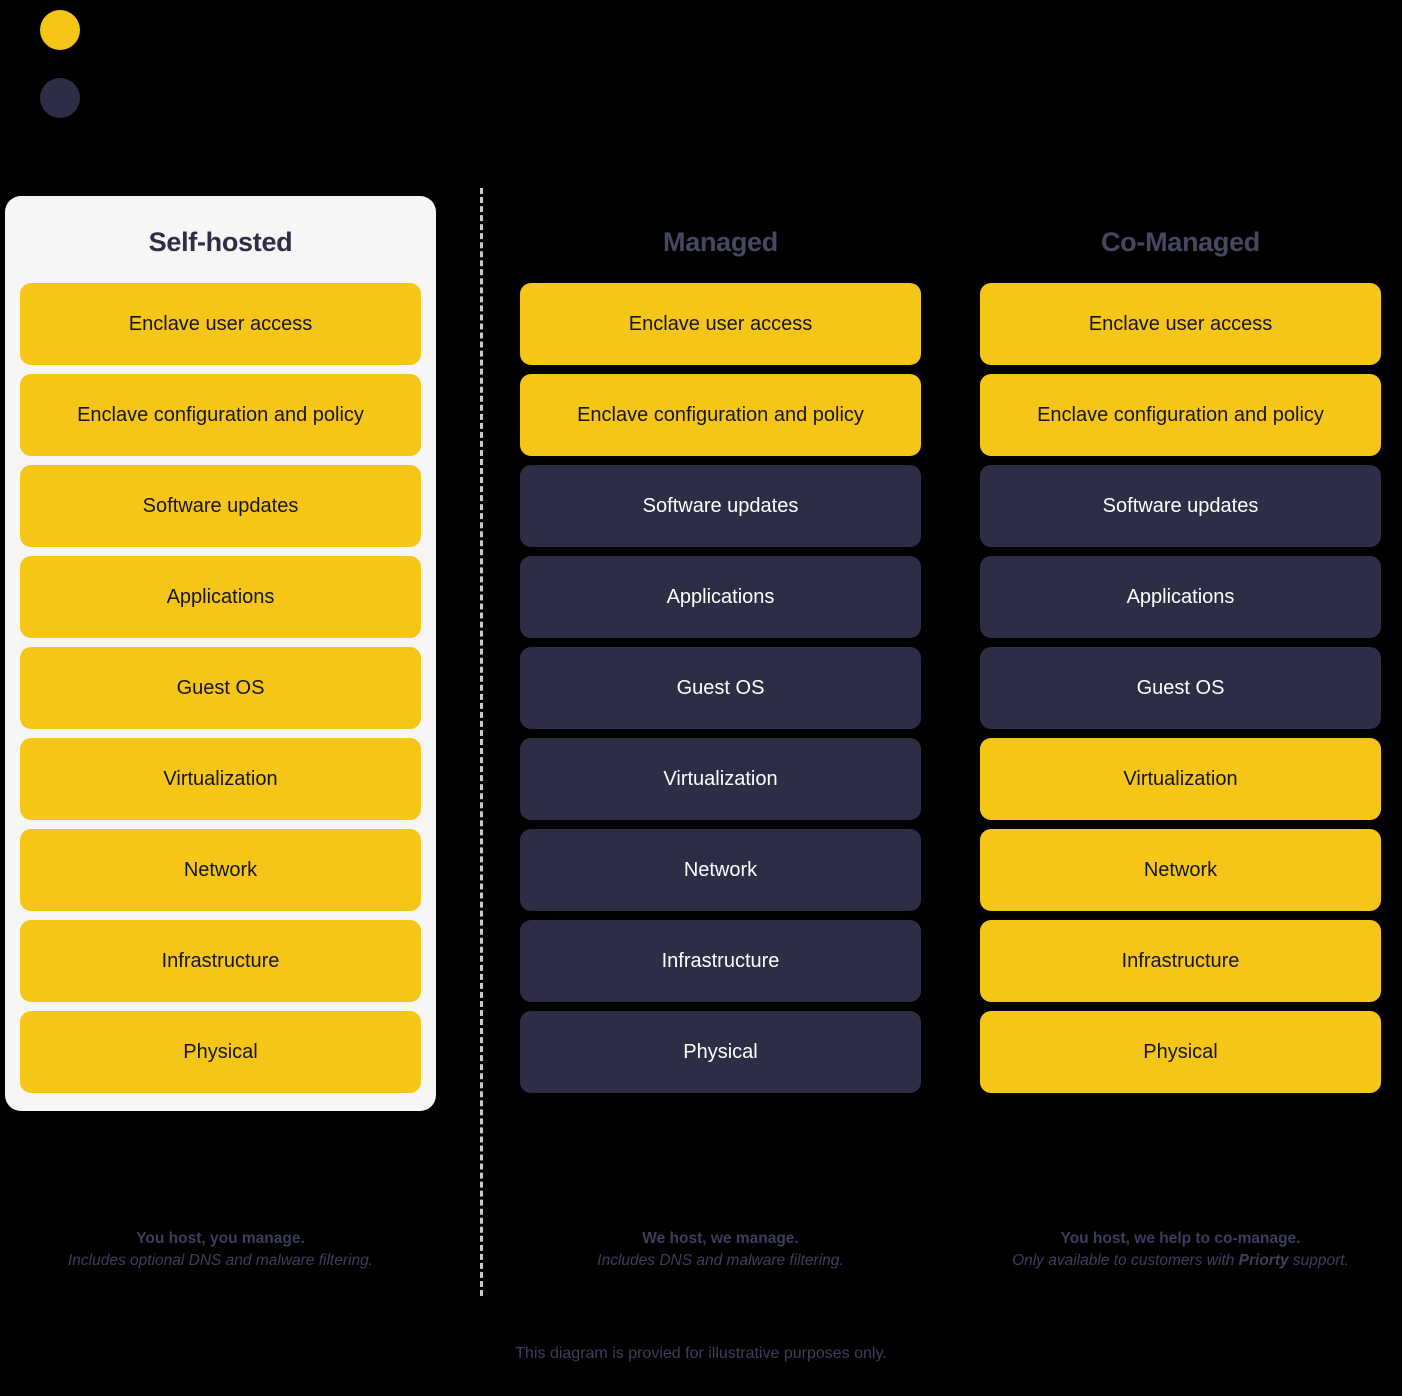 The width and height of the screenshot is (1402, 1396). I want to click on caption-secondary-suffix: support., so click(1318, 1261).